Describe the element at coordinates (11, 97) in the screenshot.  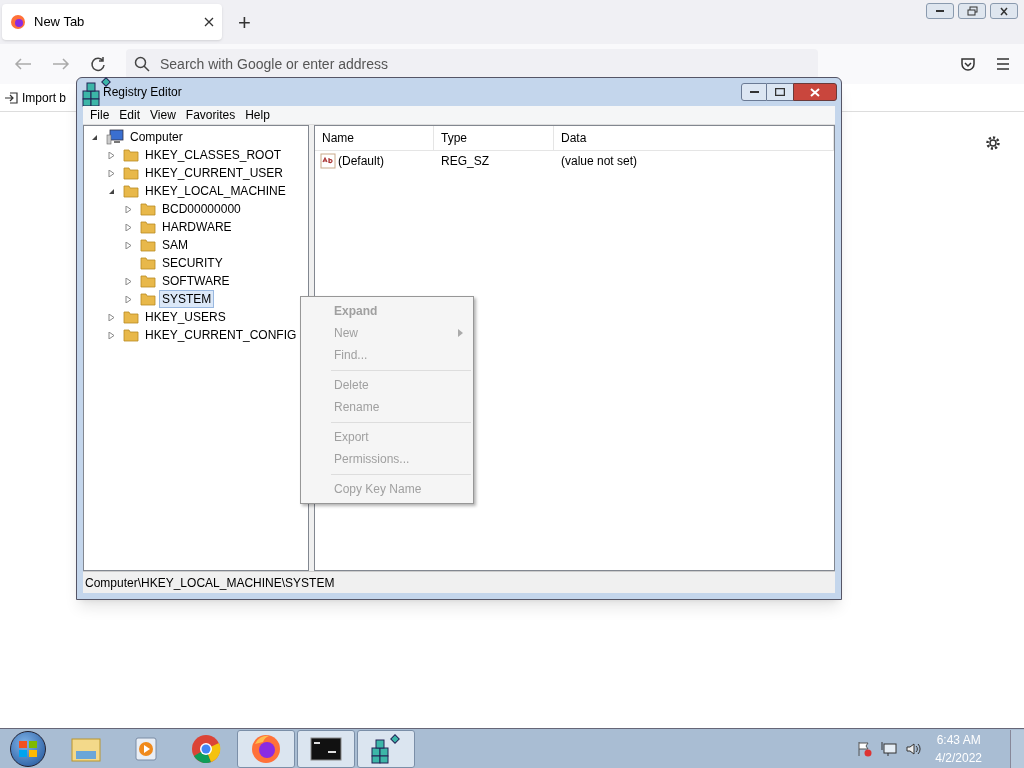
I see `import-icon` at that location.